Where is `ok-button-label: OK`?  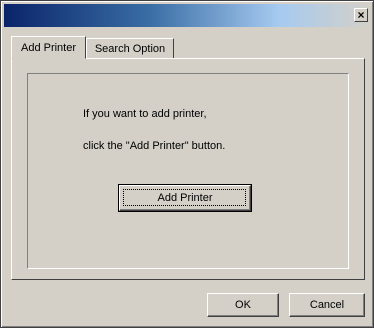
ok-button-label: OK is located at coordinates (243, 305).